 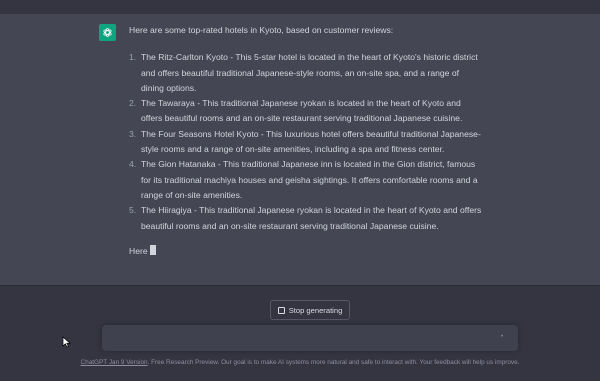 What do you see at coordinates (310, 338) in the screenshot?
I see `message-input: •` at bounding box center [310, 338].